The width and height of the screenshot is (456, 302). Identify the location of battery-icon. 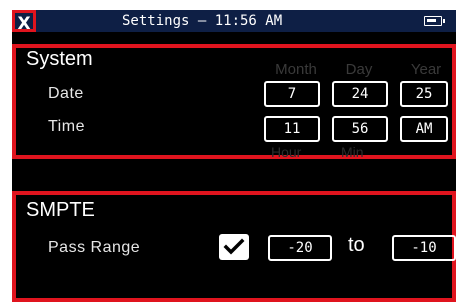
(434, 21).